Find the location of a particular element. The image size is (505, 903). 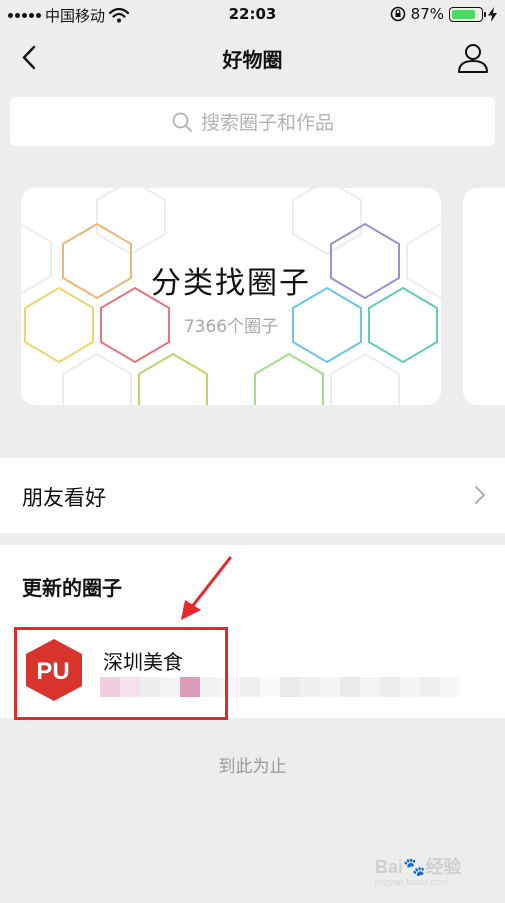

annotation-arrow is located at coordinates (206, 588).